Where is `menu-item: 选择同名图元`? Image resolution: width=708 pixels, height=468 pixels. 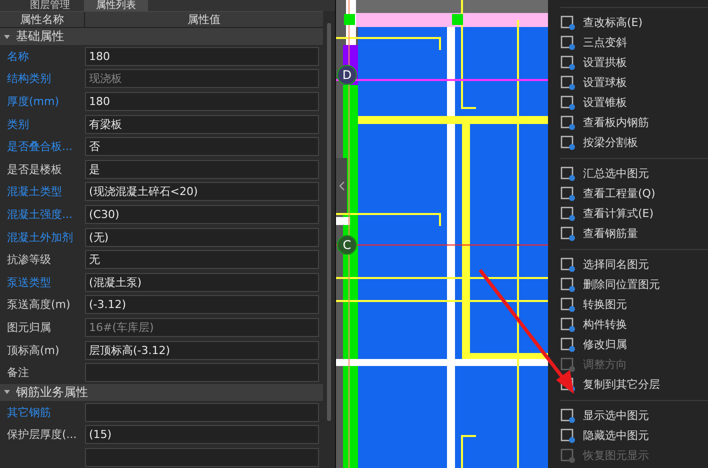 menu-item: 选择同名图元 is located at coordinates (628, 264).